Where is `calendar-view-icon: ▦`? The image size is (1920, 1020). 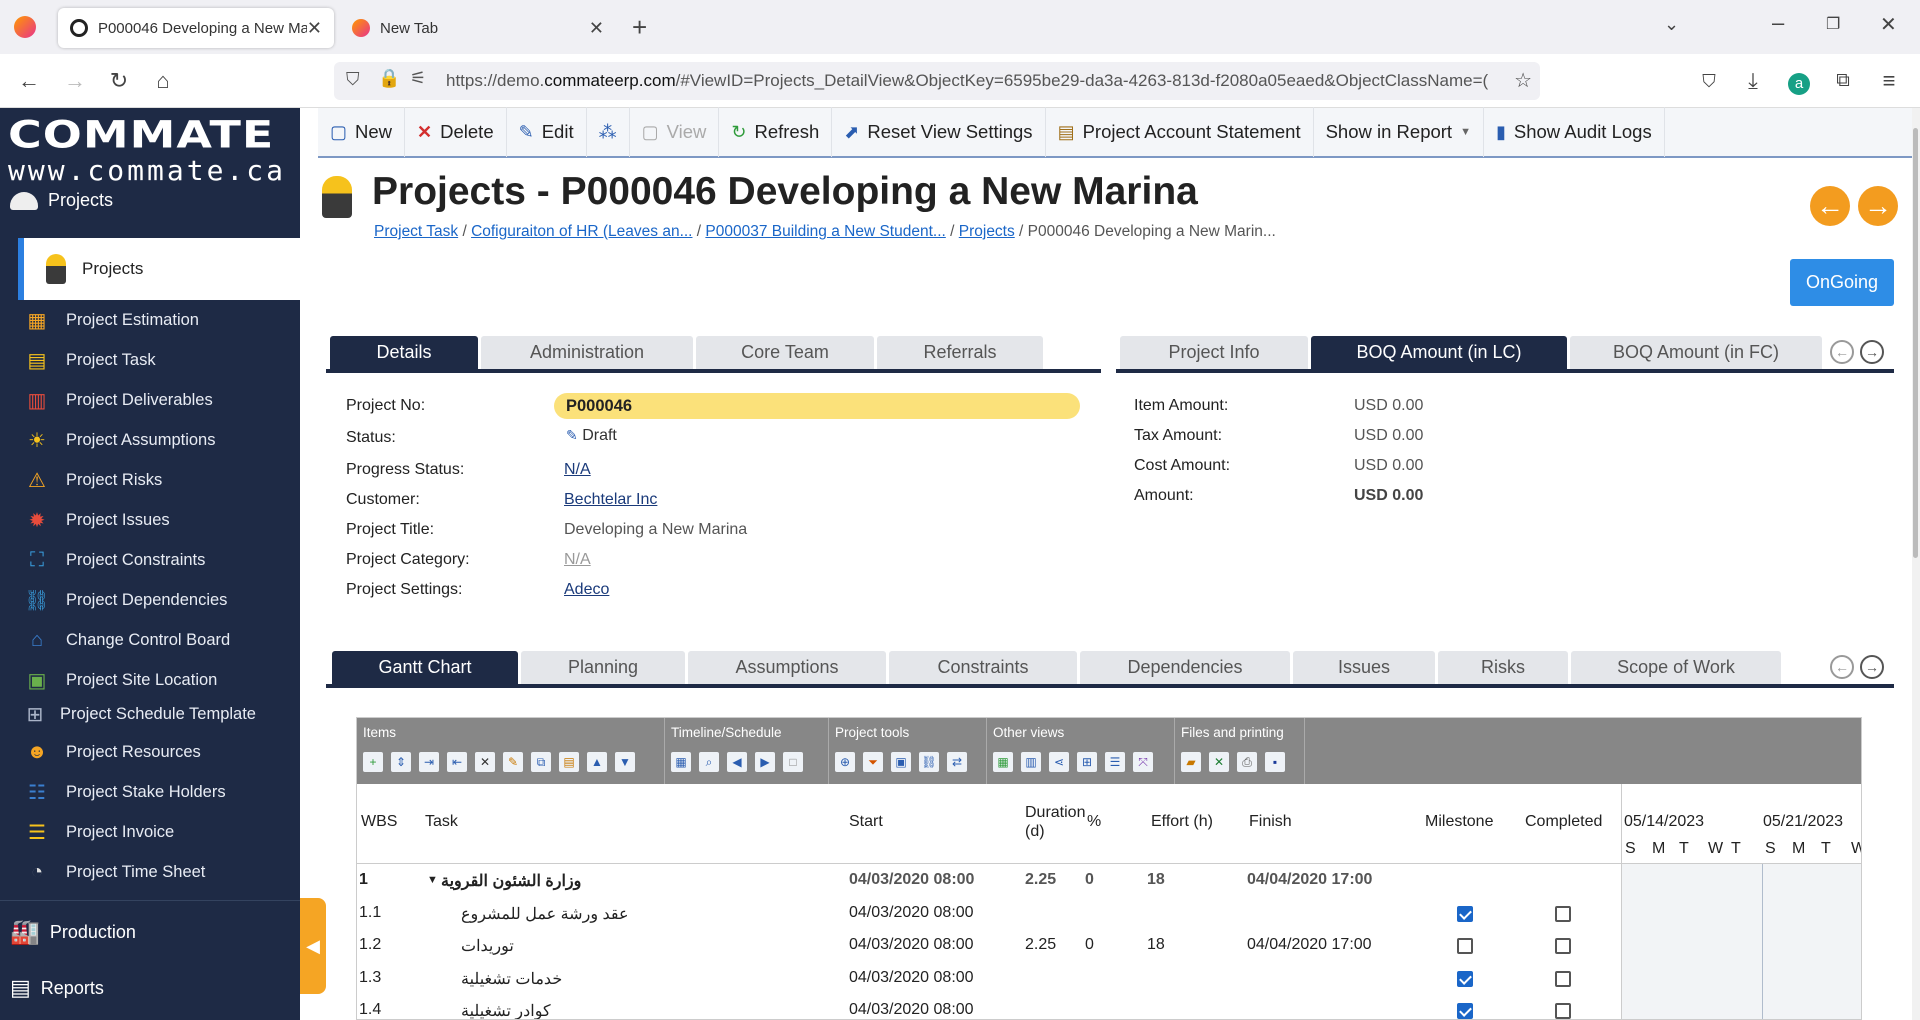 calendar-view-icon: ▦ is located at coordinates (1003, 762).